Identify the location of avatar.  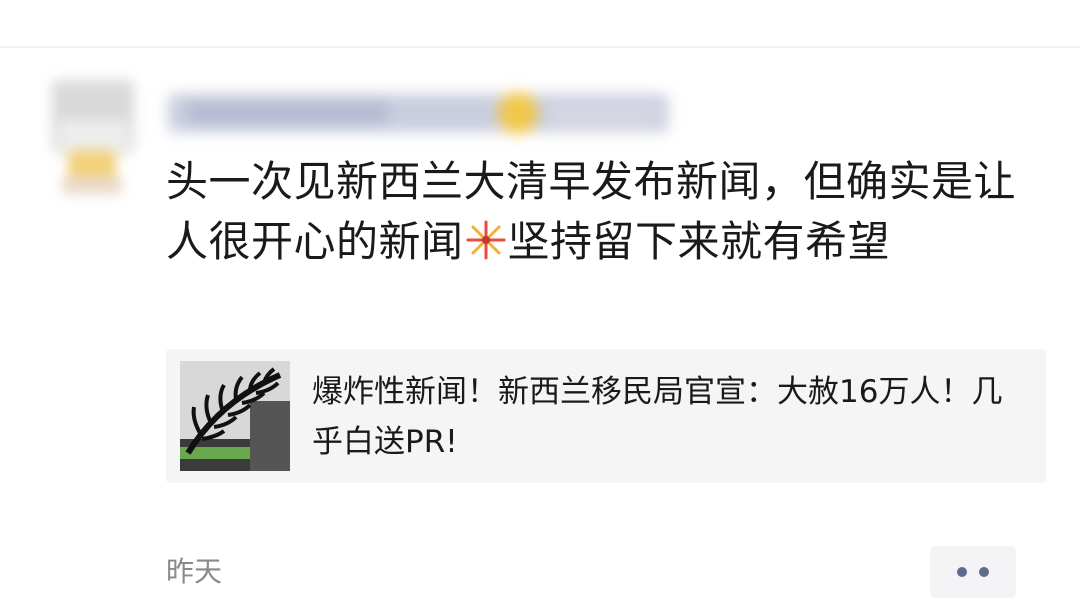
(93, 138).